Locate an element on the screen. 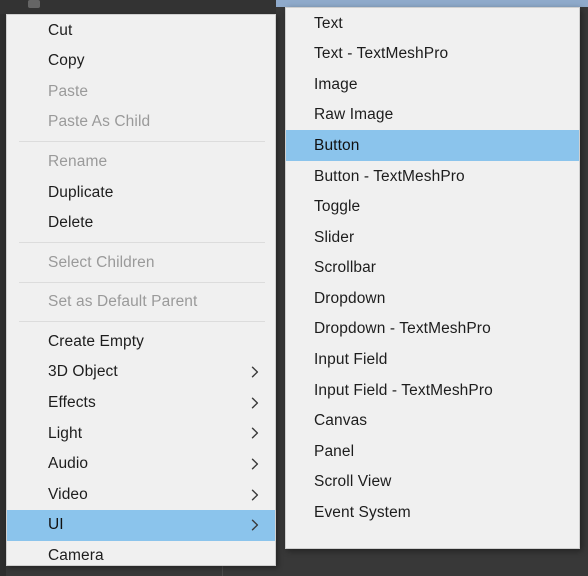 This screenshot has height=576, width=588. menu-item-paste: Paste is located at coordinates (141, 91).